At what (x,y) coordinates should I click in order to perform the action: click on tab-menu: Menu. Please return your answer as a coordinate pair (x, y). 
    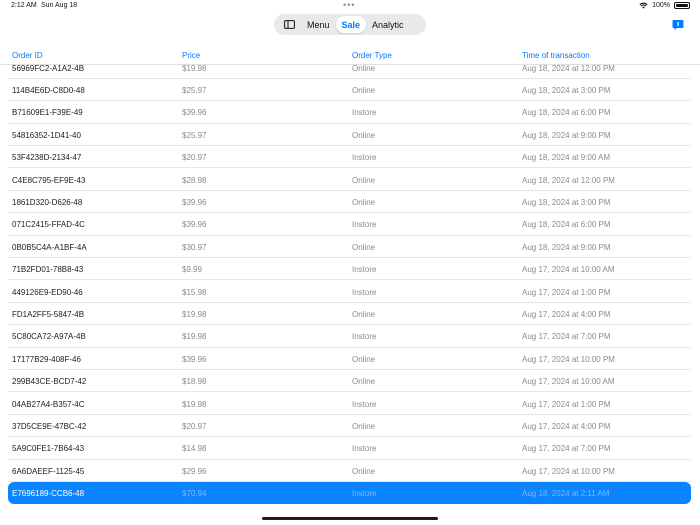
    Looking at the image, I should click on (318, 24).